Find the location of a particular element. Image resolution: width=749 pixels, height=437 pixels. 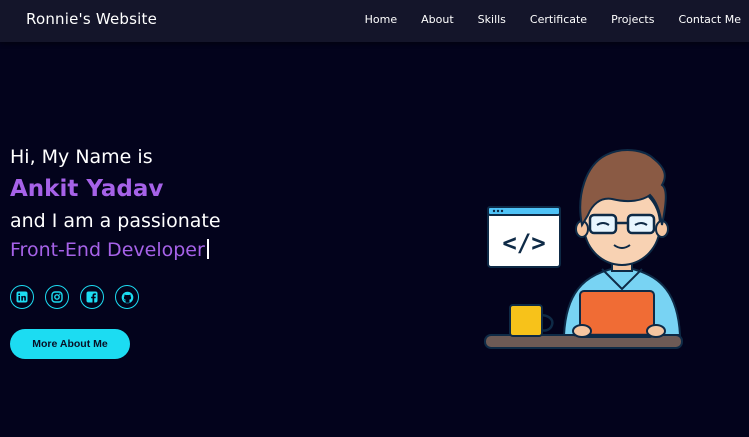

instagram-button is located at coordinates (57, 297).